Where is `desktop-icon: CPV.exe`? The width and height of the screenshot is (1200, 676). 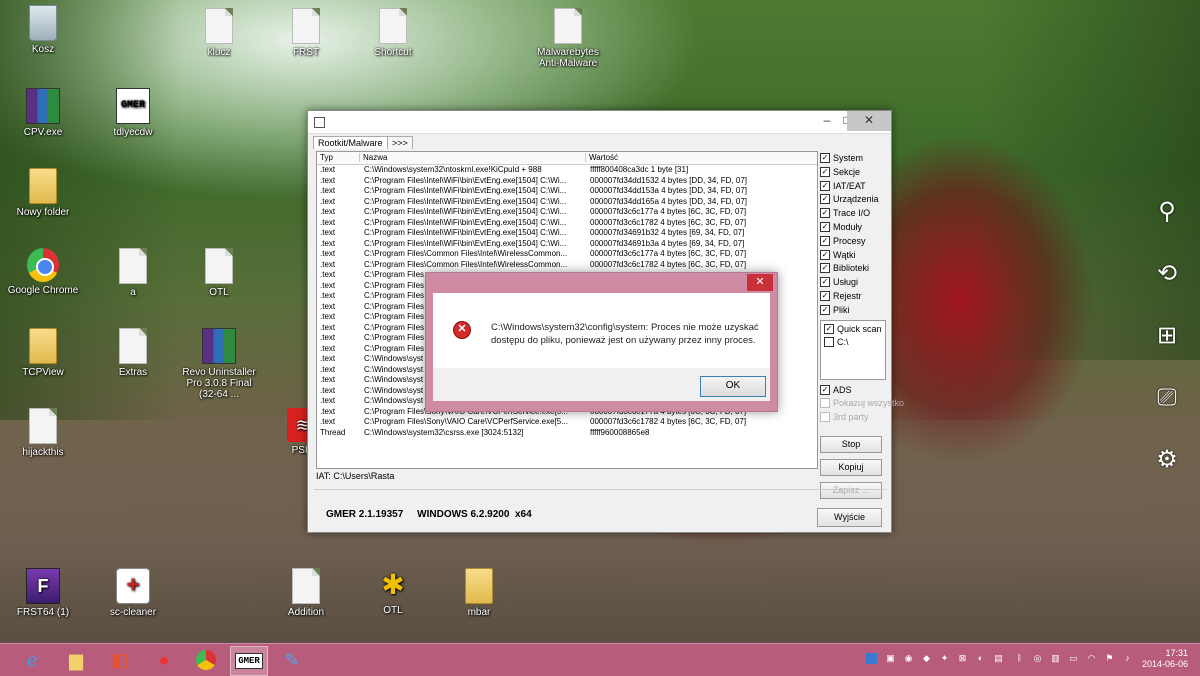 desktop-icon: CPV.exe is located at coordinates (43, 113).